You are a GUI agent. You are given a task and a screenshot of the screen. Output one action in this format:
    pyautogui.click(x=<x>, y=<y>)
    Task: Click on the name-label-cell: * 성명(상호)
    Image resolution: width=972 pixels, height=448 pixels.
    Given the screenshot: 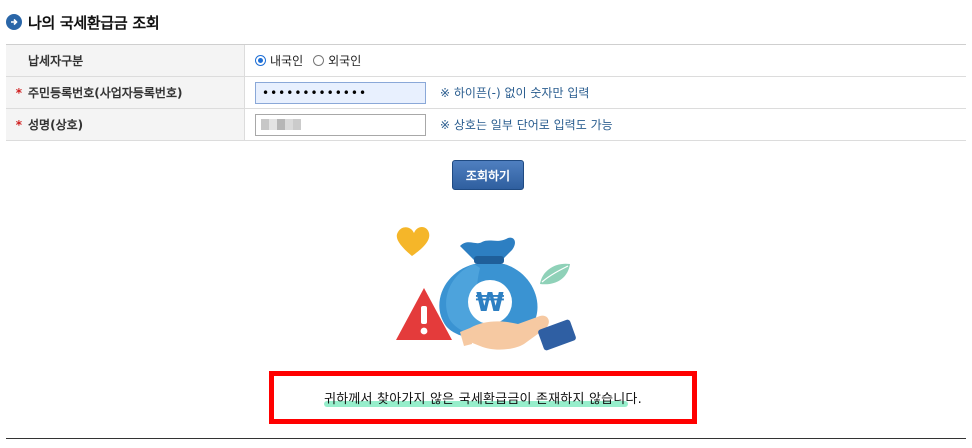 What is the action you would take?
    pyautogui.click(x=125, y=124)
    